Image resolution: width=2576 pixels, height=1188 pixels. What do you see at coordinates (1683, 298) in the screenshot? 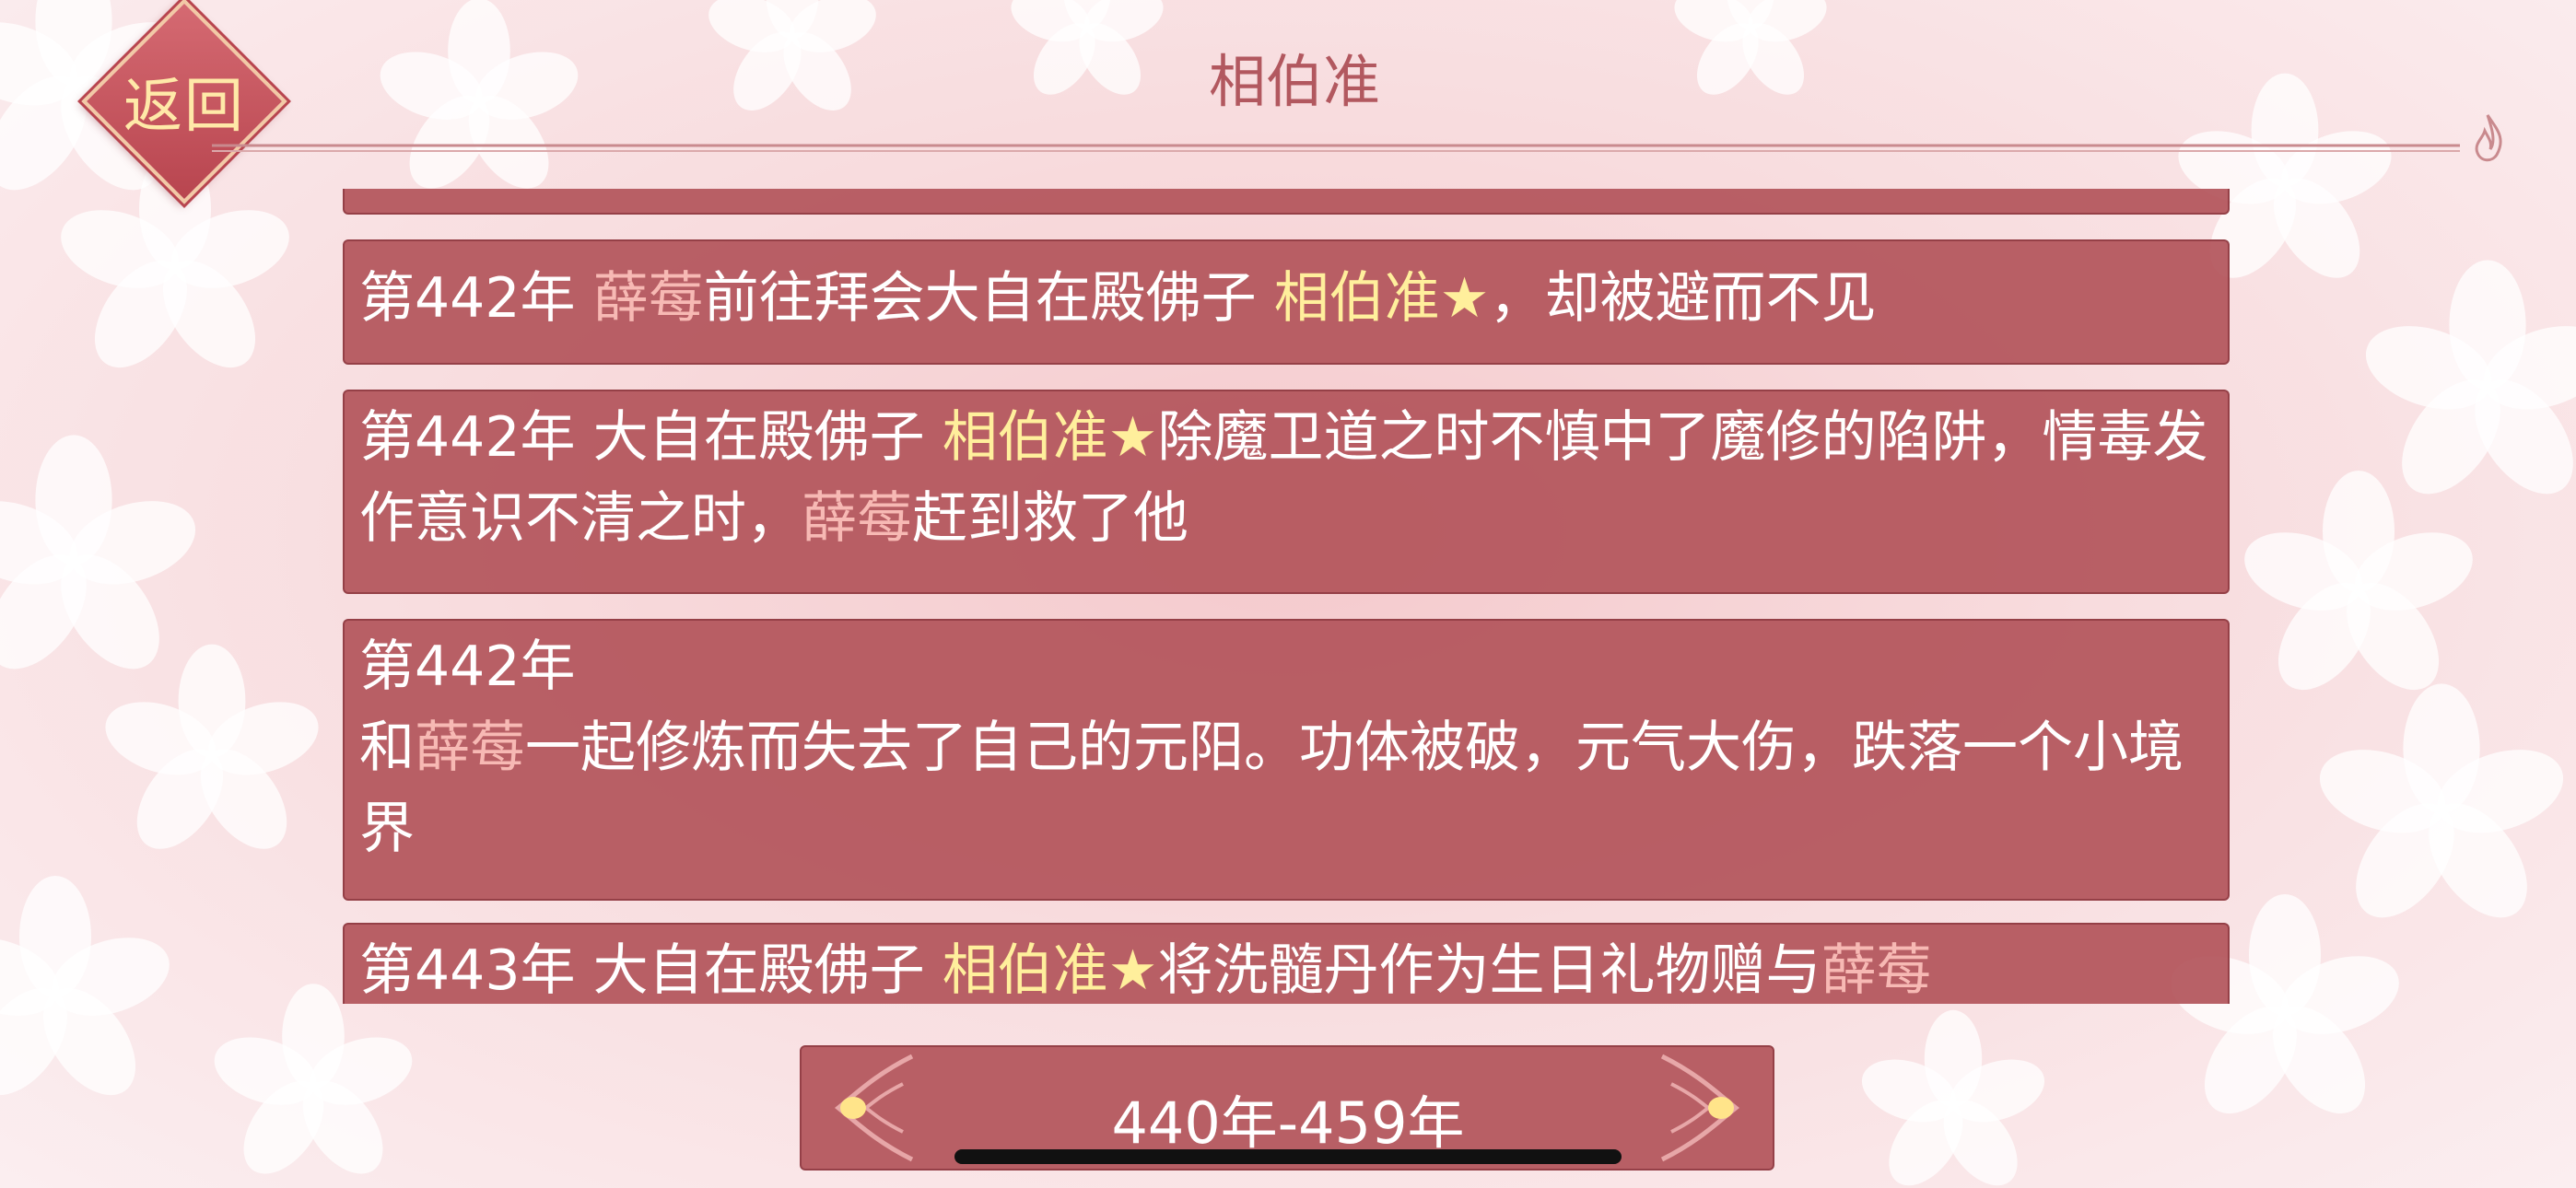
I see `entry-text: ，却被避而不见` at bounding box center [1683, 298].